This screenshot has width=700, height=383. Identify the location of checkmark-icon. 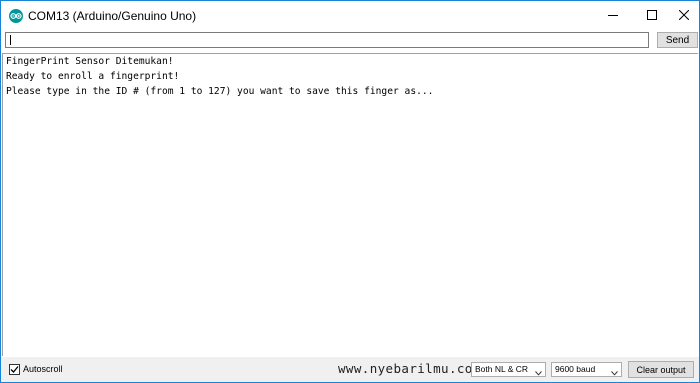
(14, 370).